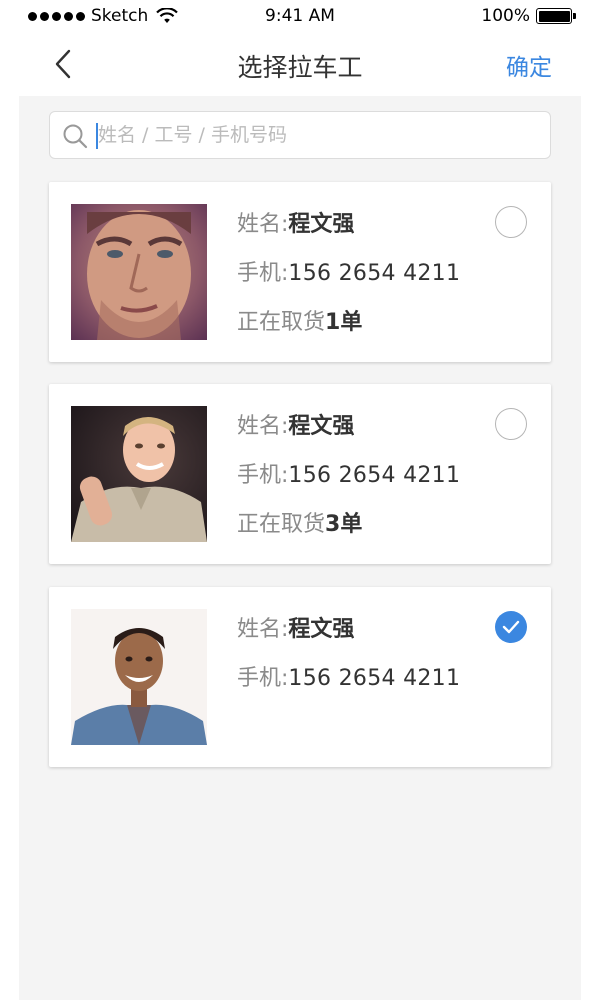  I want to click on checkmark-icon, so click(511, 627).